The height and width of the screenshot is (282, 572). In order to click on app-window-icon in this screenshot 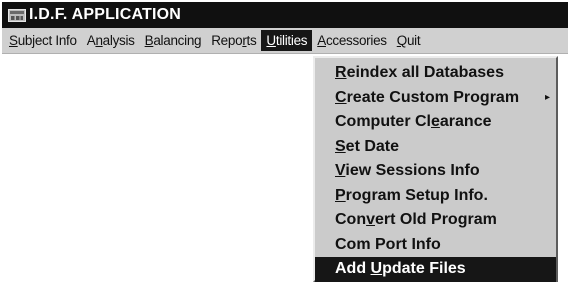, I will do `click(17, 15)`.